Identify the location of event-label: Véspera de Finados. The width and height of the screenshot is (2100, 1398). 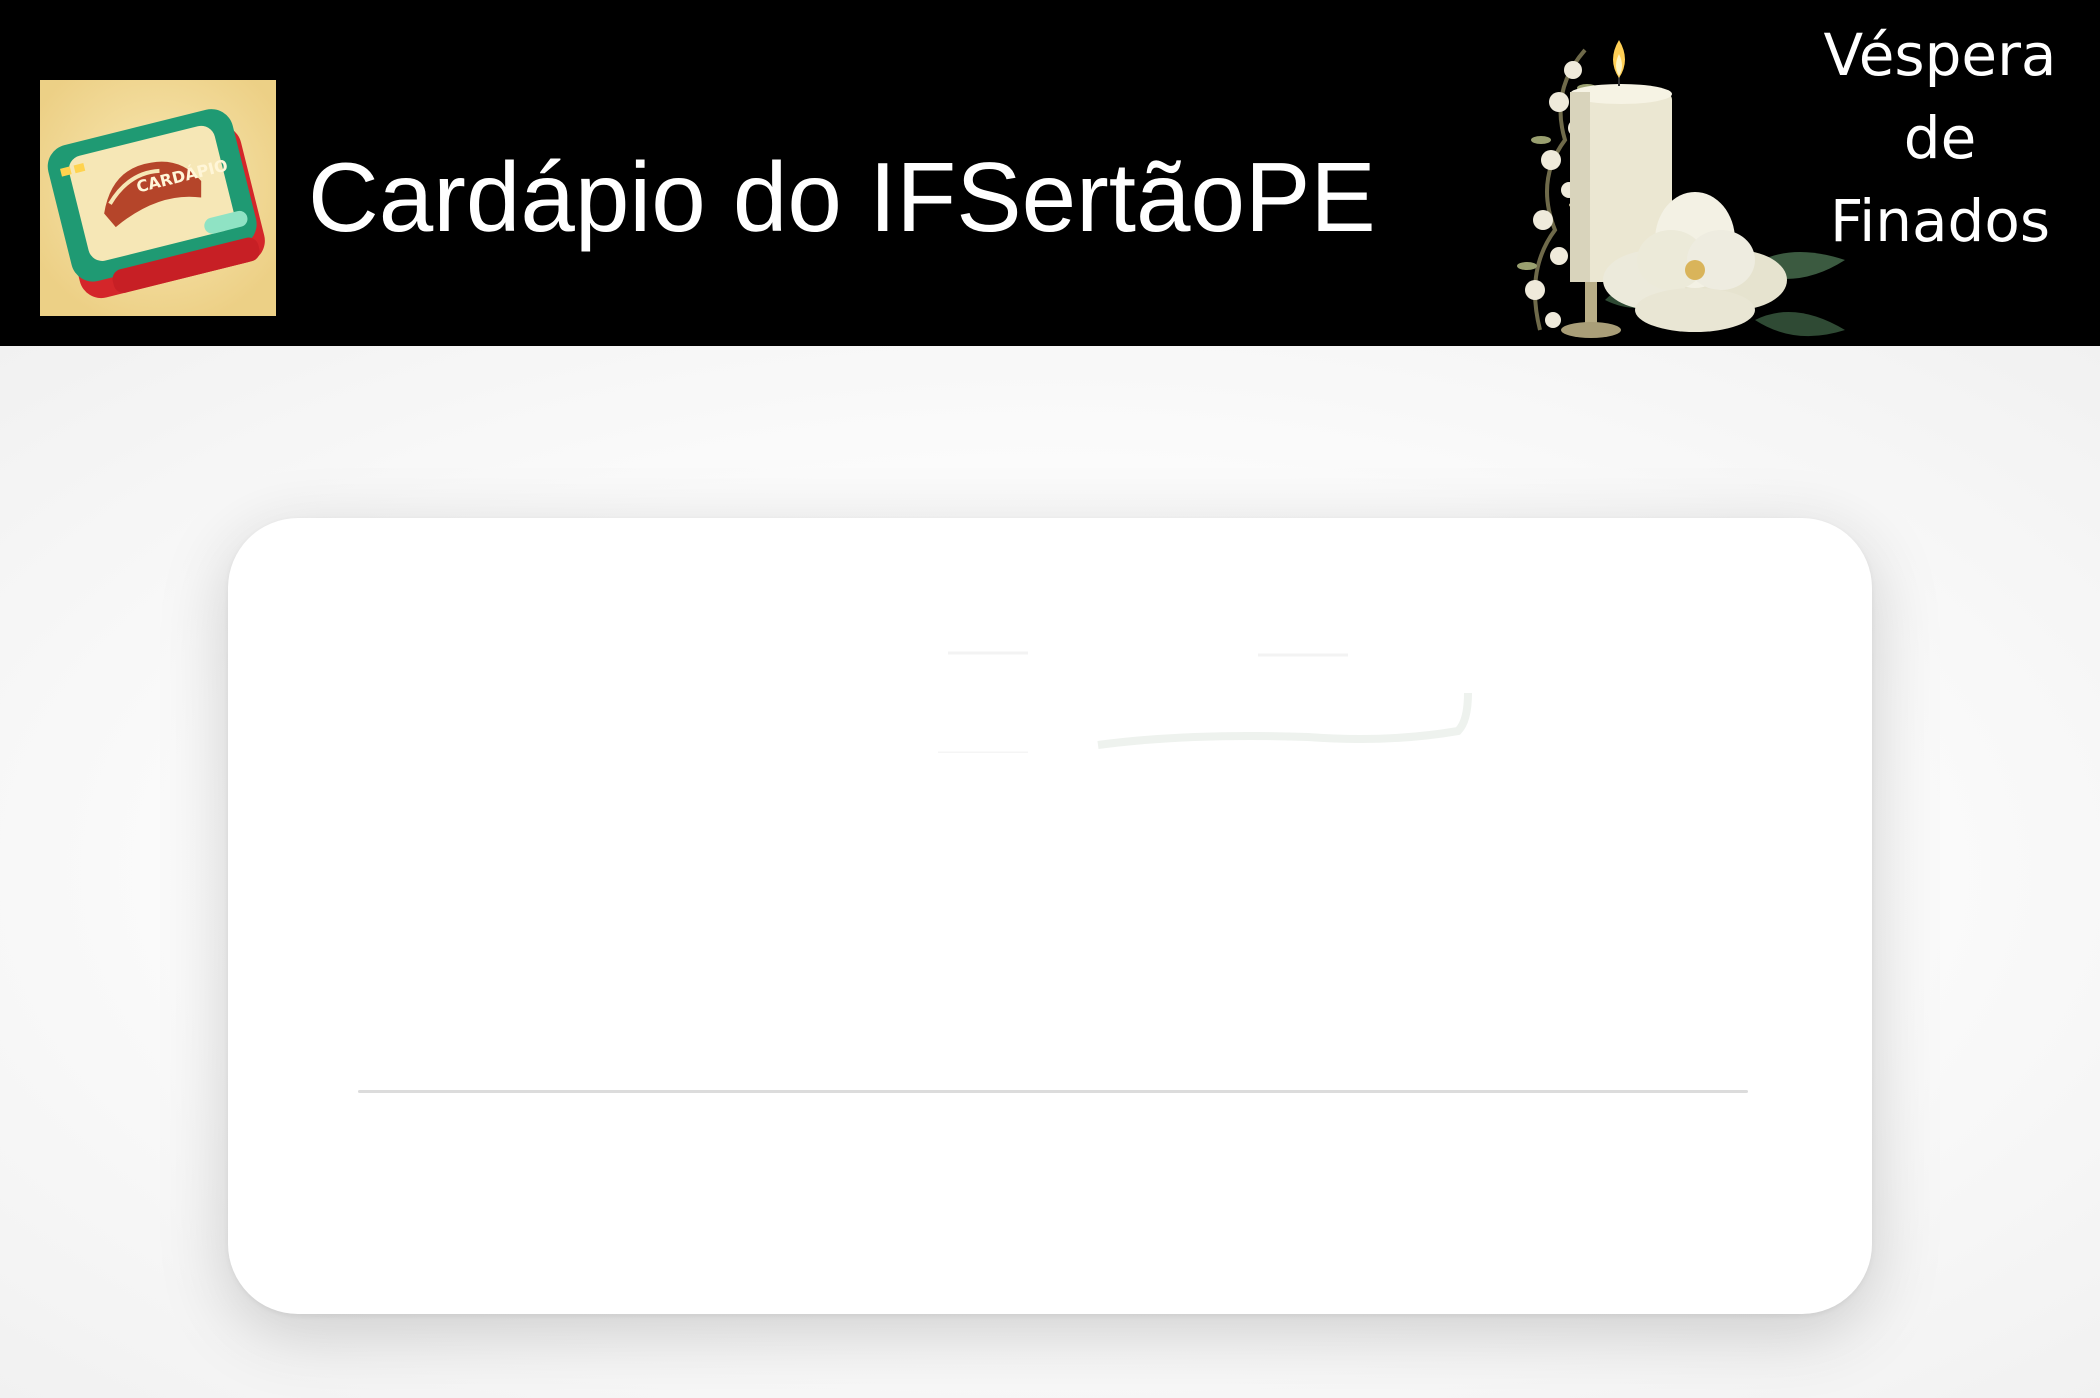
(1940, 138).